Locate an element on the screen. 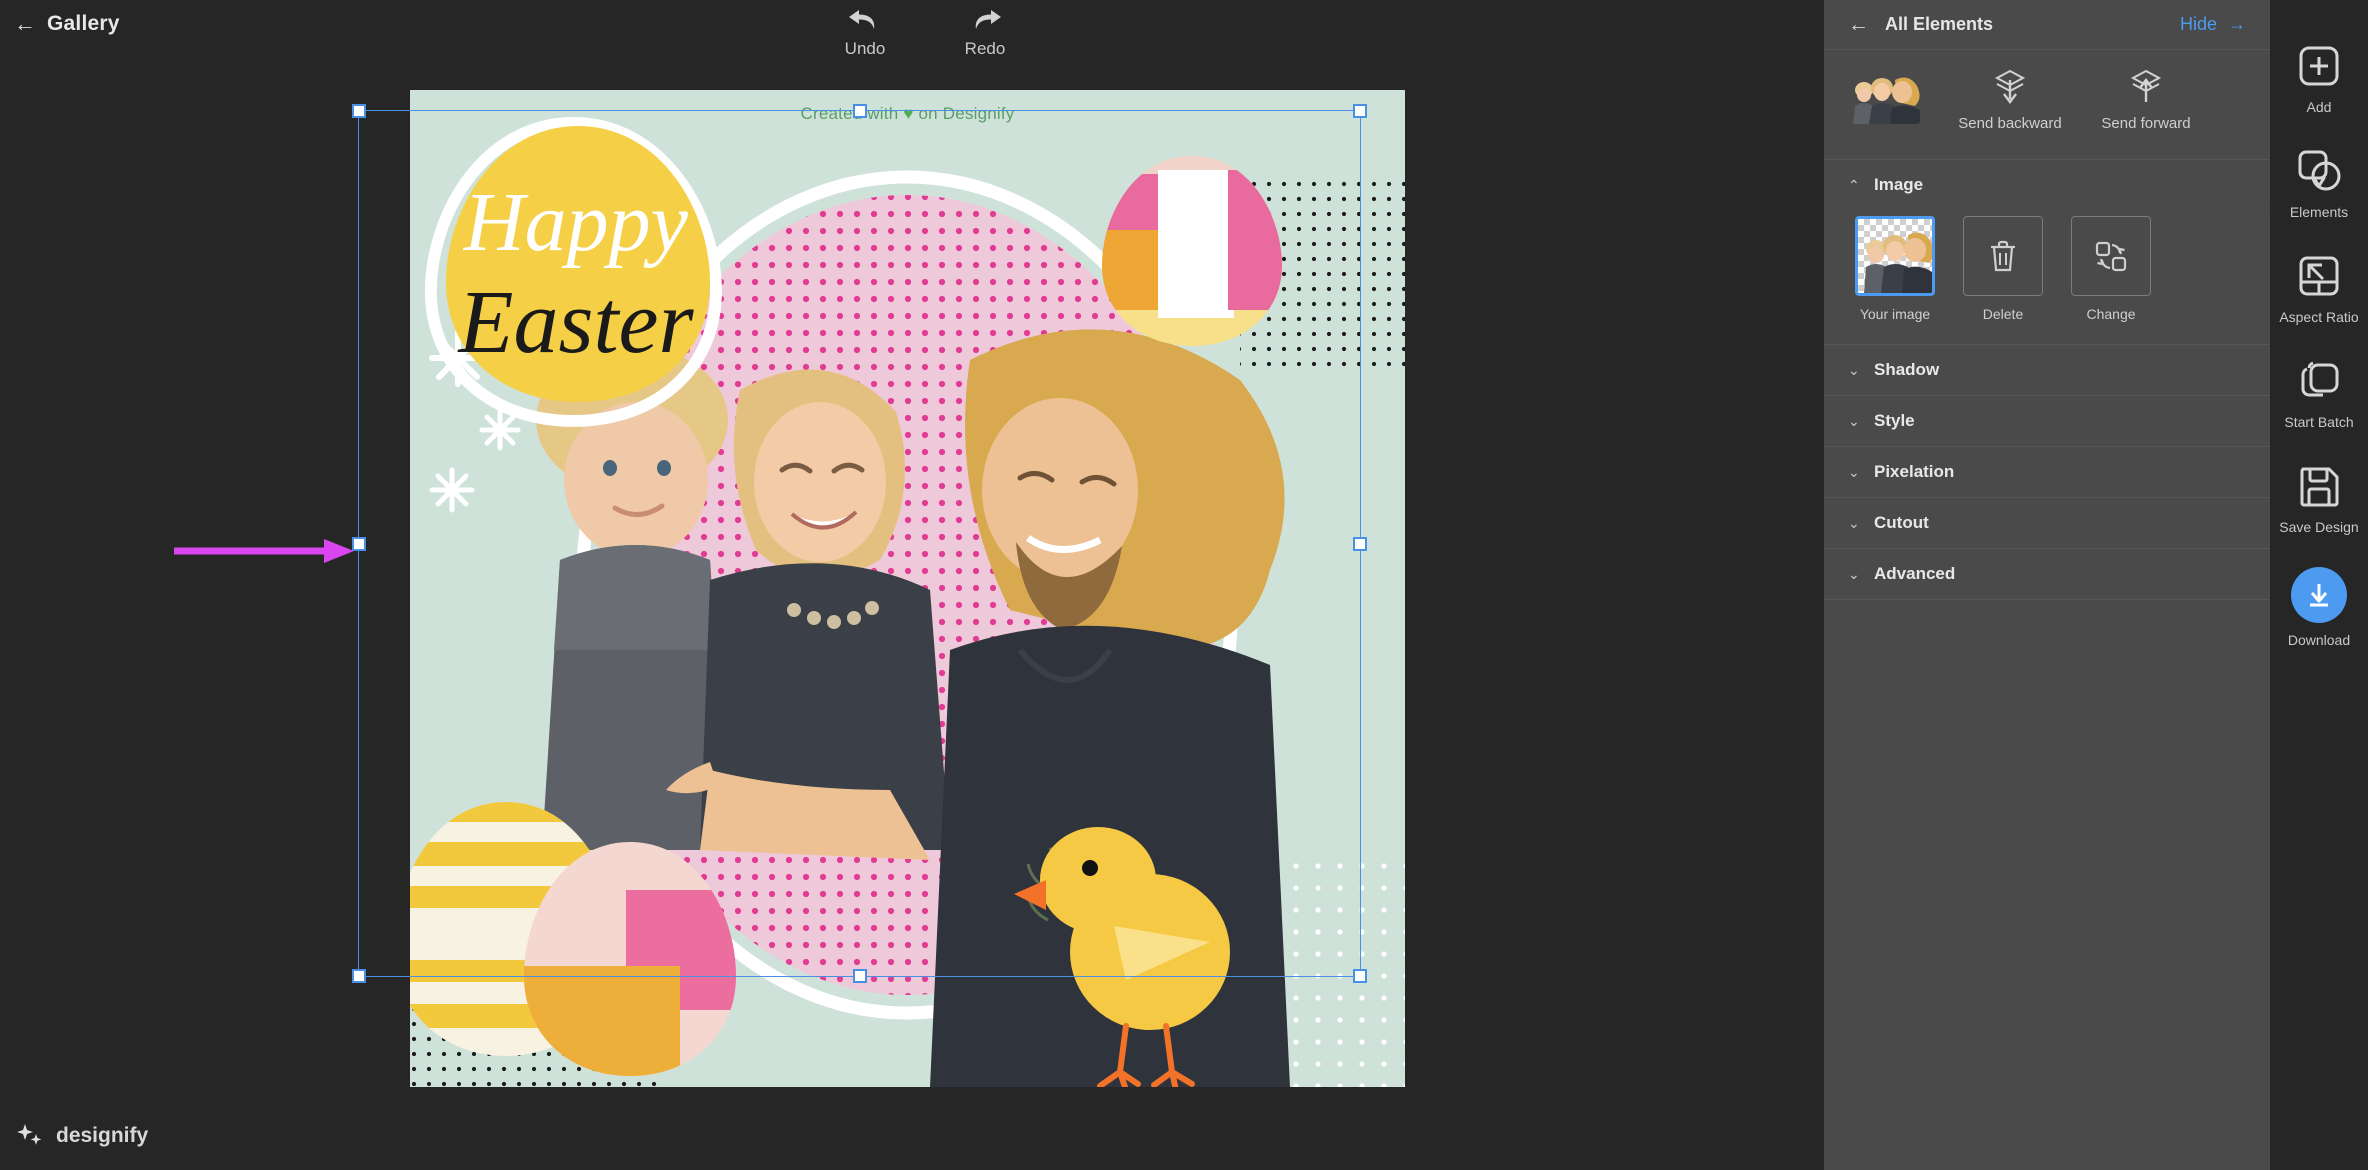 The height and width of the screenshot is (1170, 2368). headline-bottom: Easter is located at coordinates (576, 322).